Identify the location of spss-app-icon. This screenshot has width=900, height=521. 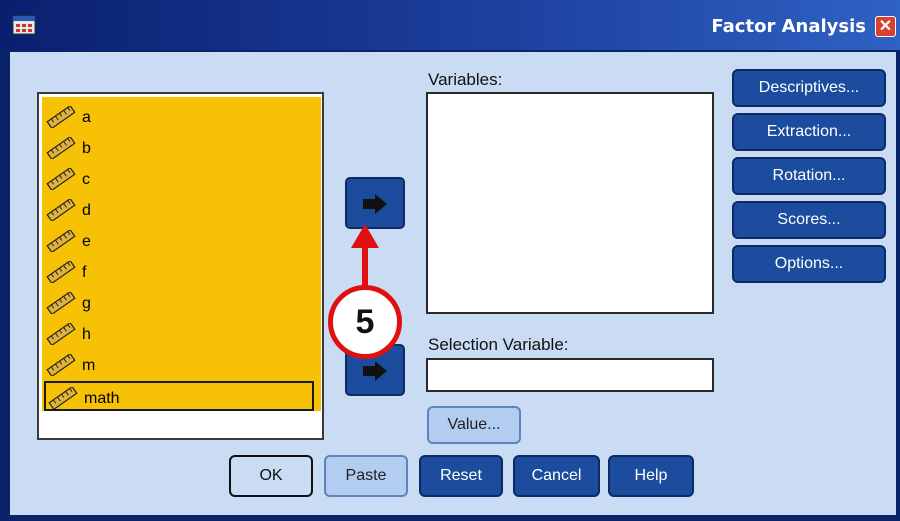
(24, 25).